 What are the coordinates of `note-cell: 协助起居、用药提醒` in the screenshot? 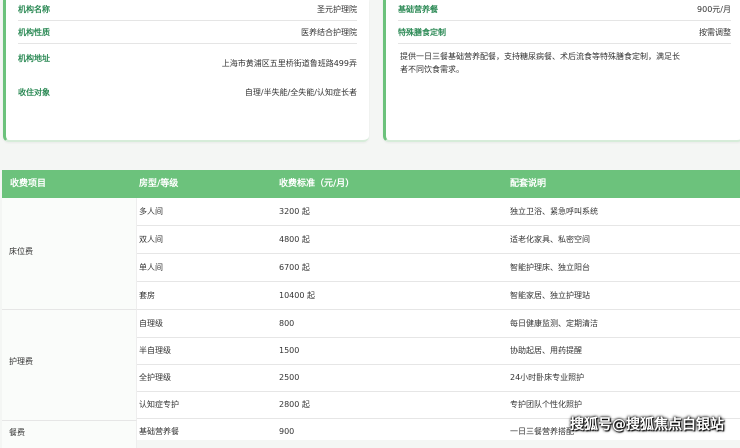 It's located at (546, 350).